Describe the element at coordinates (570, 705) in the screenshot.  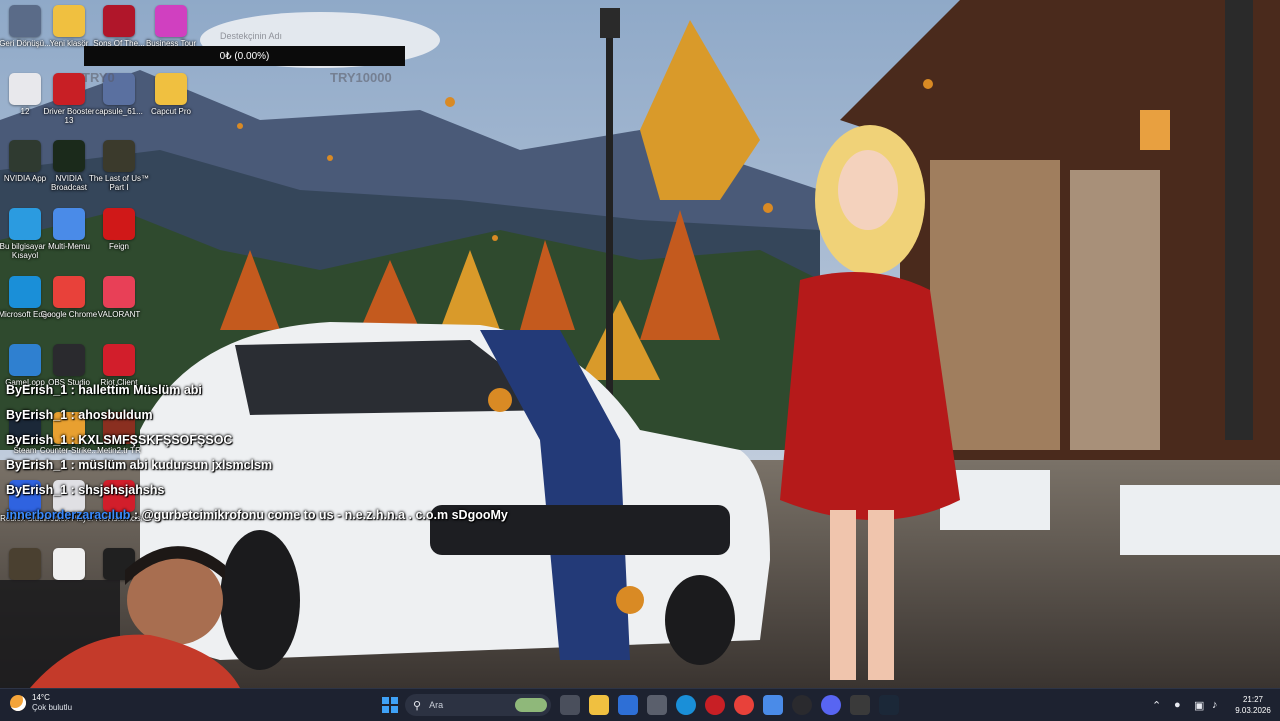
I see `task-view-icon` at that location.